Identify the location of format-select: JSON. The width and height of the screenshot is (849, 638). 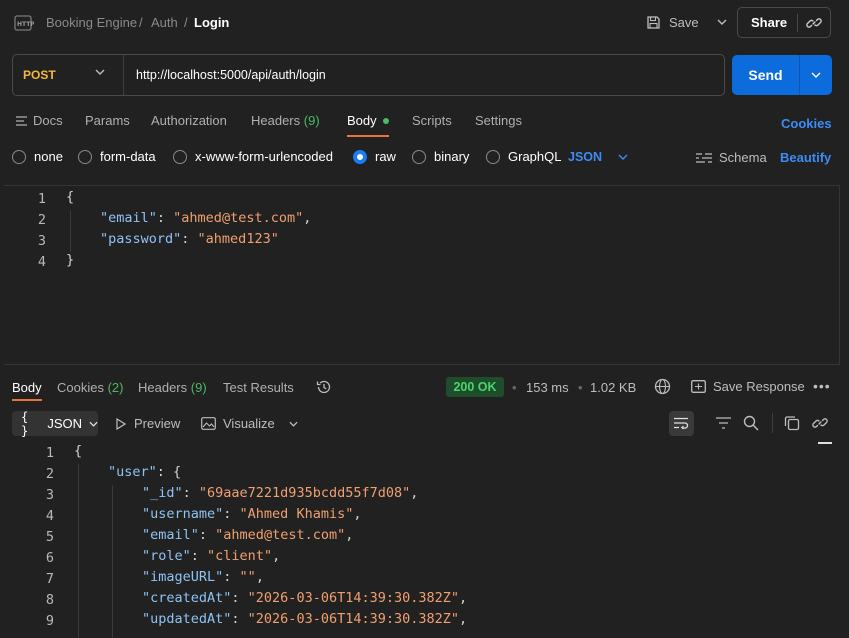
(598, 157).